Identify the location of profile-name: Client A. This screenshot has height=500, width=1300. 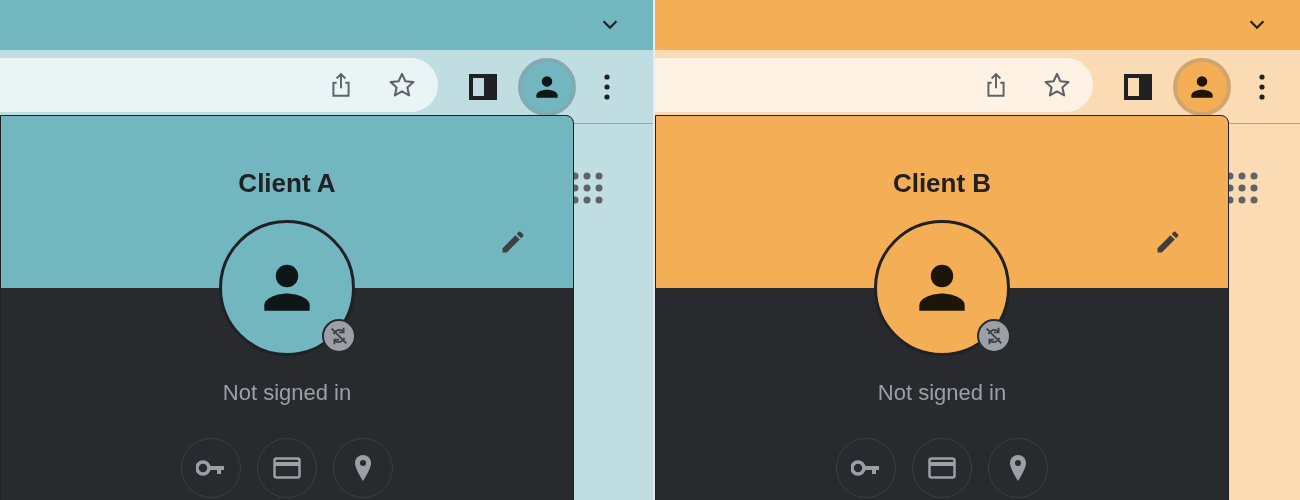
(287, 184).